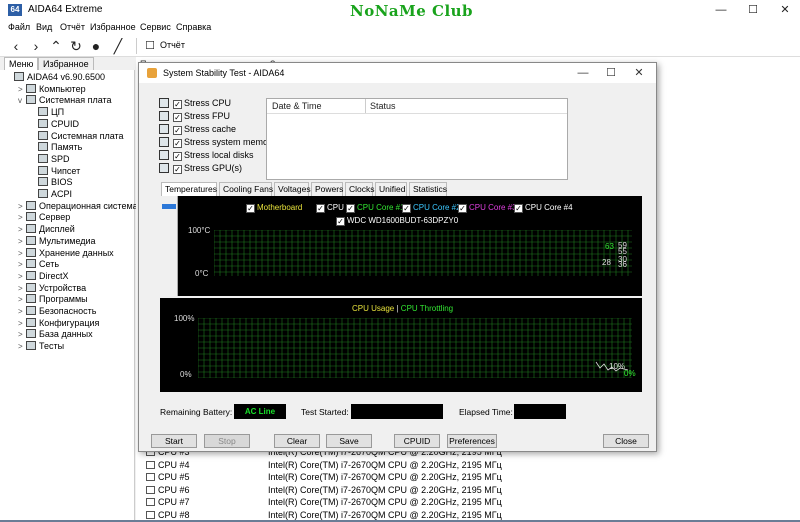  Describe the element at coordinates (753, 10) in the screenshot. I see `maximize-button: ☐` at that location.